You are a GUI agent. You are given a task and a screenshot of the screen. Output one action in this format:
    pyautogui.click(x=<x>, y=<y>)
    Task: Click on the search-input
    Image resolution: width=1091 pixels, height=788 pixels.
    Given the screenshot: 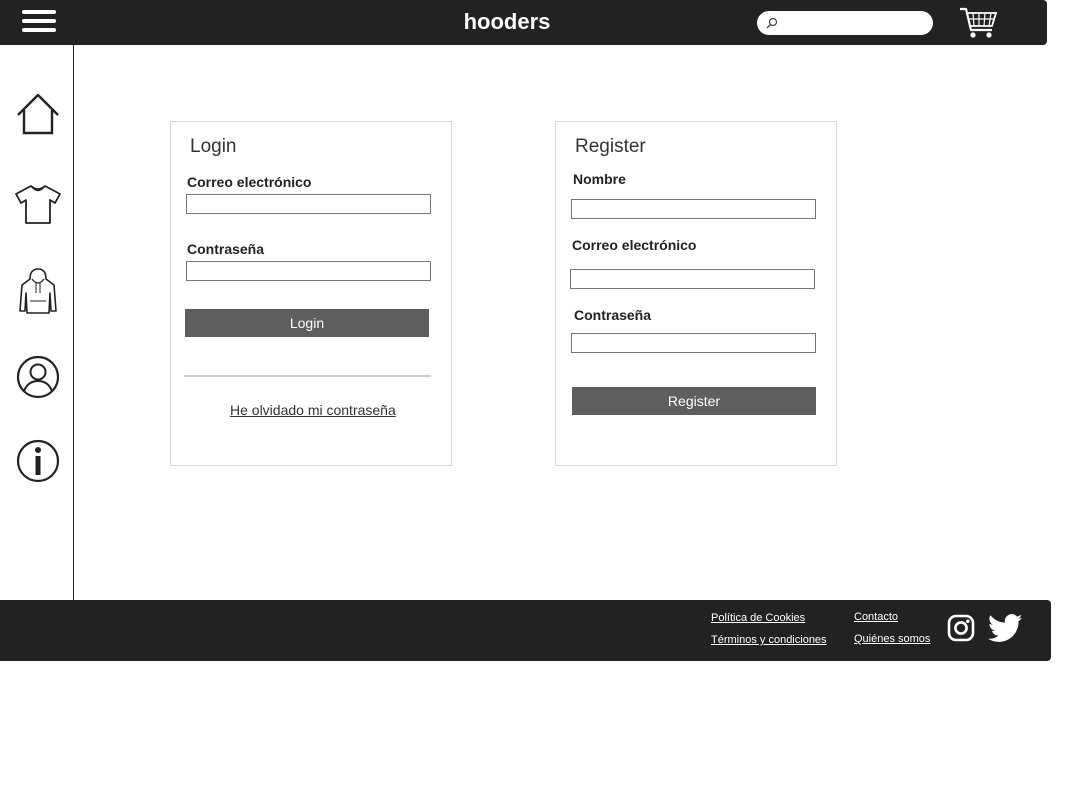 What is the action you would take?
    pyautogui.click(x=853, y=23)
    